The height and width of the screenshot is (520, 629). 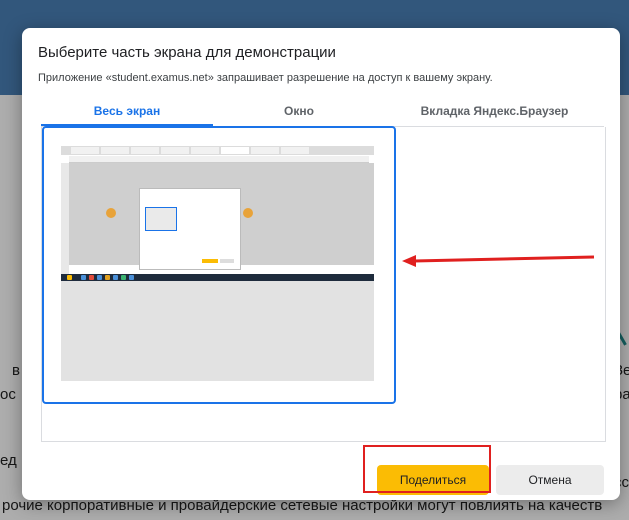 What do you see at coordinates (494, 111) in the screenshot?
I see `tab-browser-tab: Вкладка Яндекс.Браузер` at bounding box center [494, 111].